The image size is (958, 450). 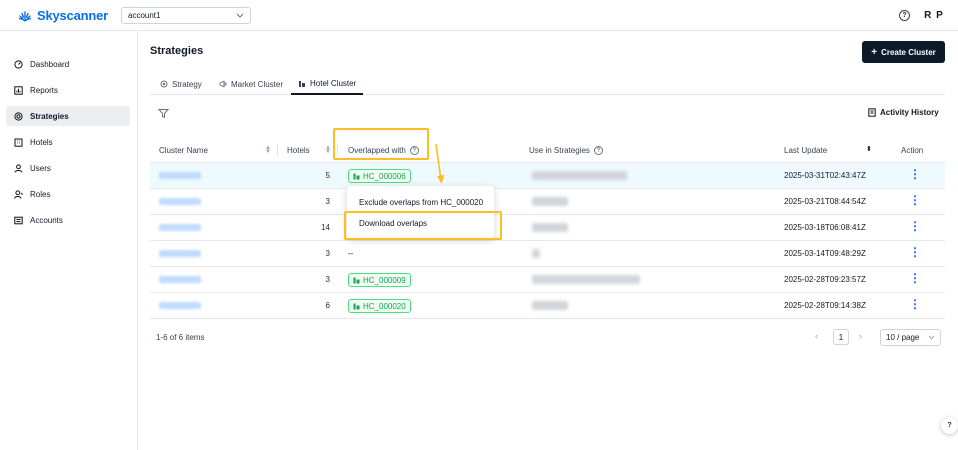 I want to click on hotels-count: 14, so click(x=325, y=227).